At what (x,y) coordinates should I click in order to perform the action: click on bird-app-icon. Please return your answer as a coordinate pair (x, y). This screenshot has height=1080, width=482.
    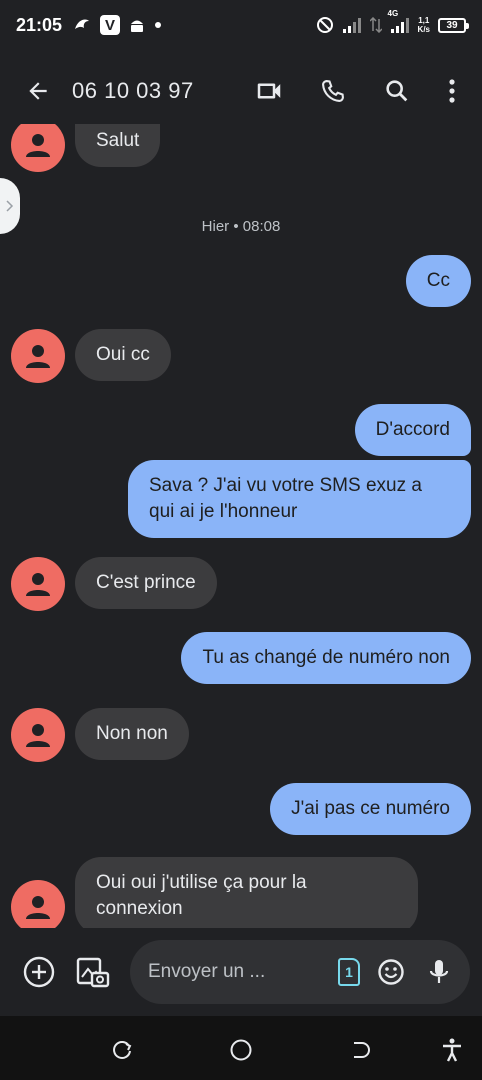
    Looking at the image, I should click on (82, 25).